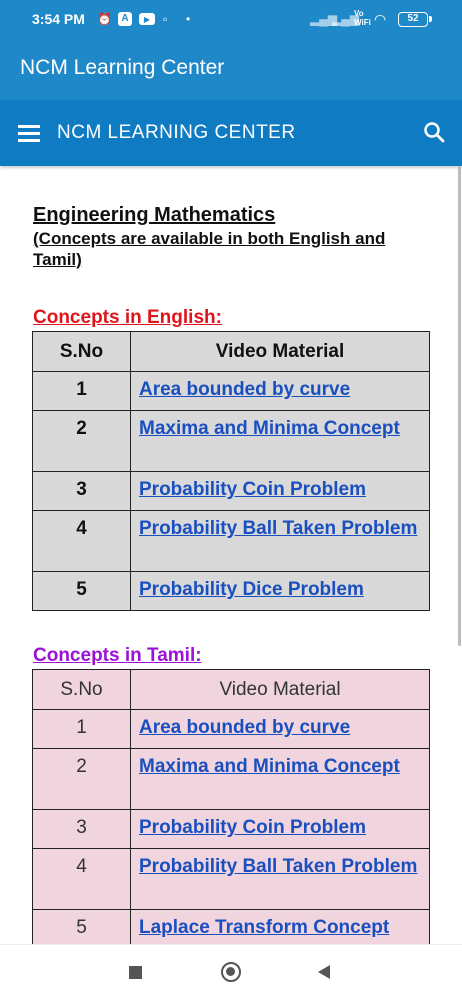 Image resolution: width=462 pixels, height=1000 pixels. I want to click on english-section-title: Concepts in English:, so click(127, 317).